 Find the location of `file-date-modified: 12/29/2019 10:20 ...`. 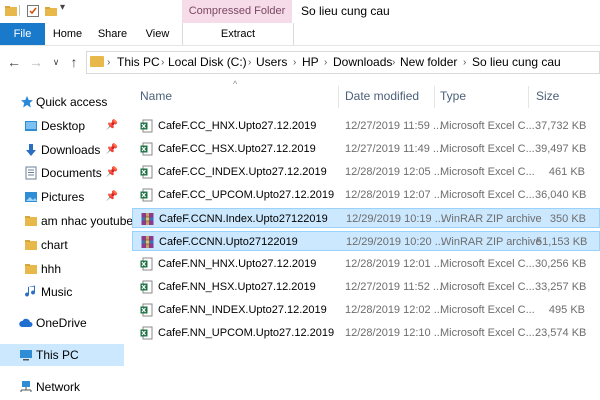

file-date-modified: 12/29/2019 10:20 ... is located at coordinates (395, 242).